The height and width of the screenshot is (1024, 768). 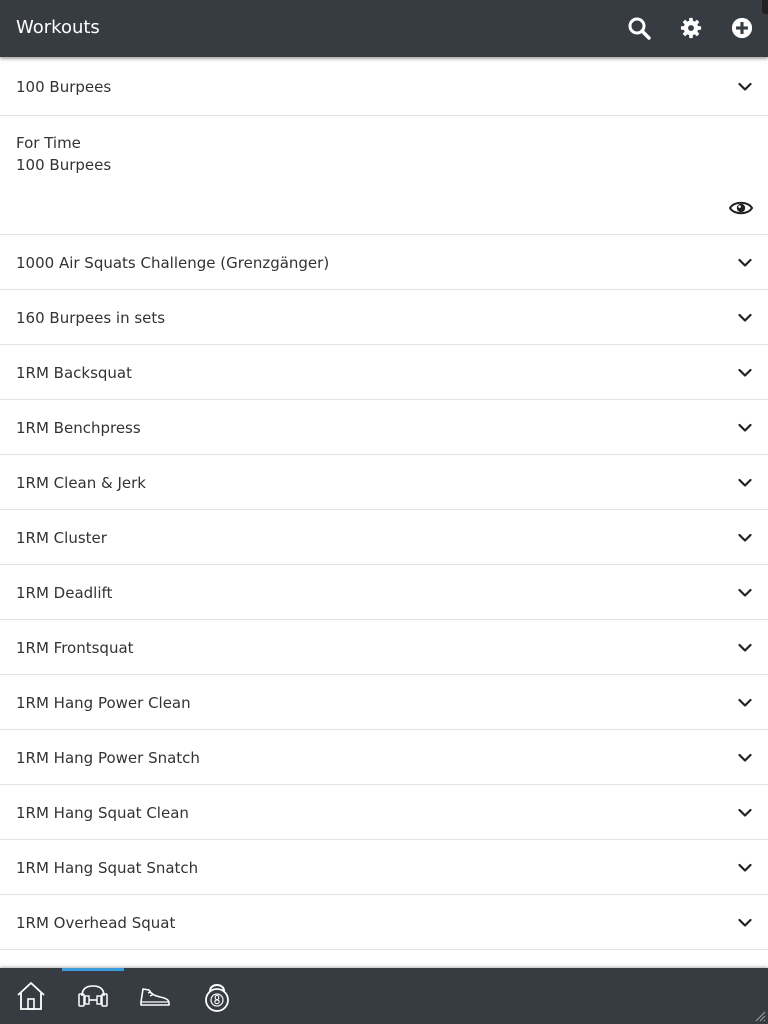 I want to click on workout-description-line: For Time, so click(x=48, y=143).